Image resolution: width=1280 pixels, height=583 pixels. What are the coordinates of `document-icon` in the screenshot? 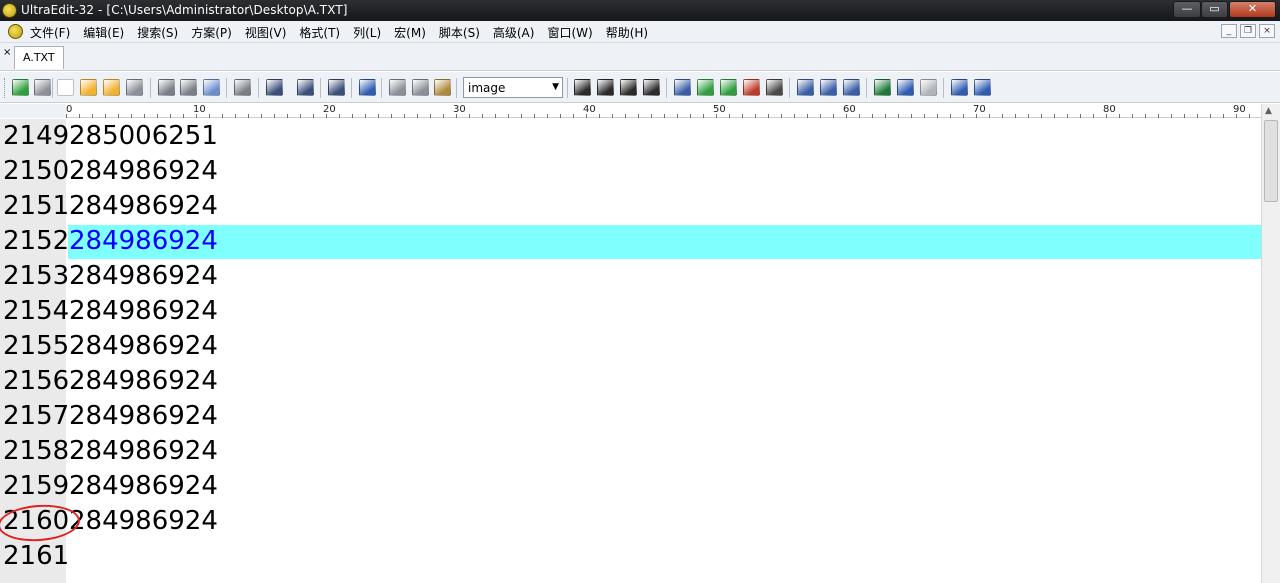 It's located at (928, 87).